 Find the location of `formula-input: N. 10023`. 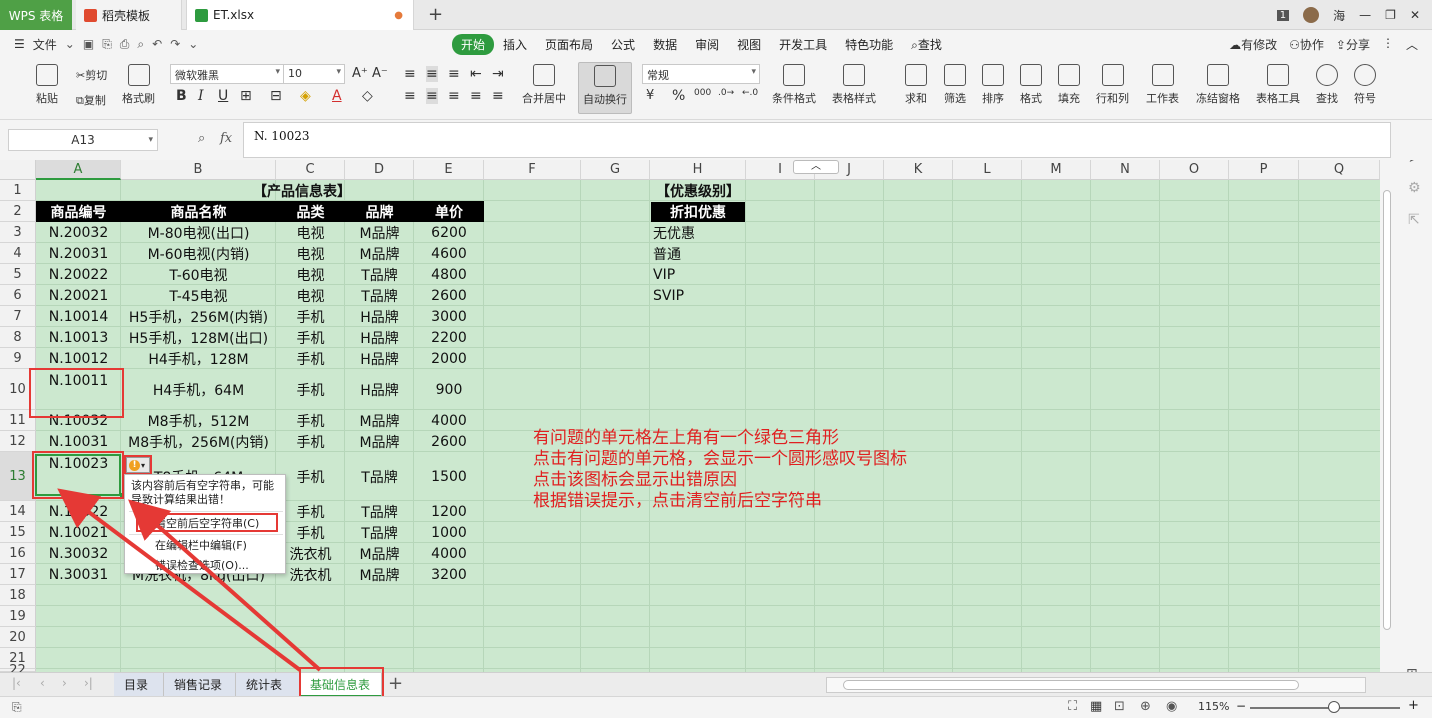

formula-input: N. 10023 is located at coordinates (817, 140).